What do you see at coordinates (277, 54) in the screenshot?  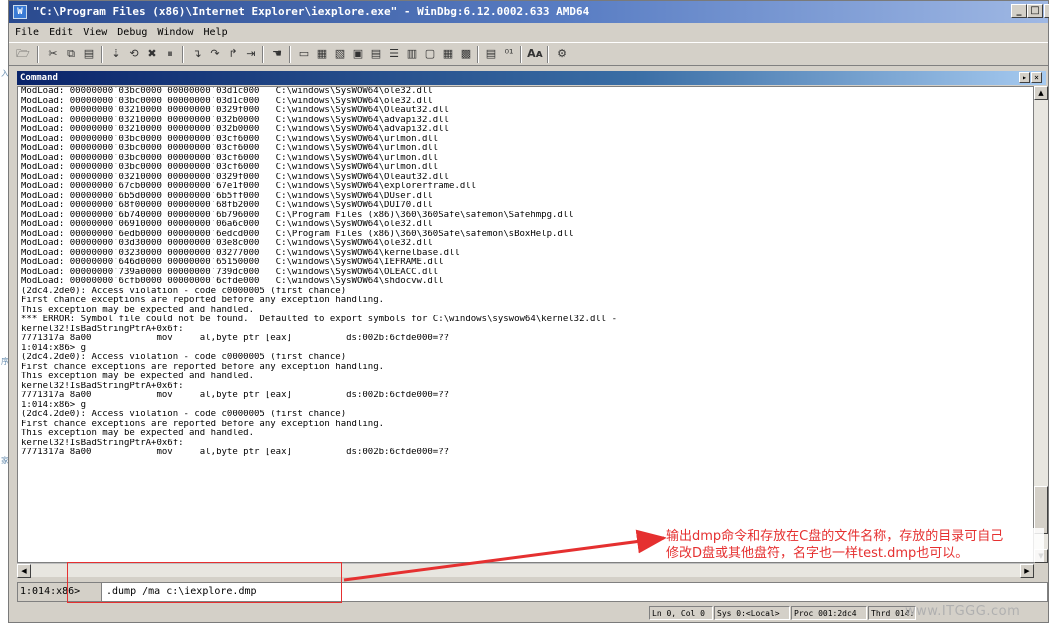 I see `hand-icon: ☚` at bounding box center [277, 54].